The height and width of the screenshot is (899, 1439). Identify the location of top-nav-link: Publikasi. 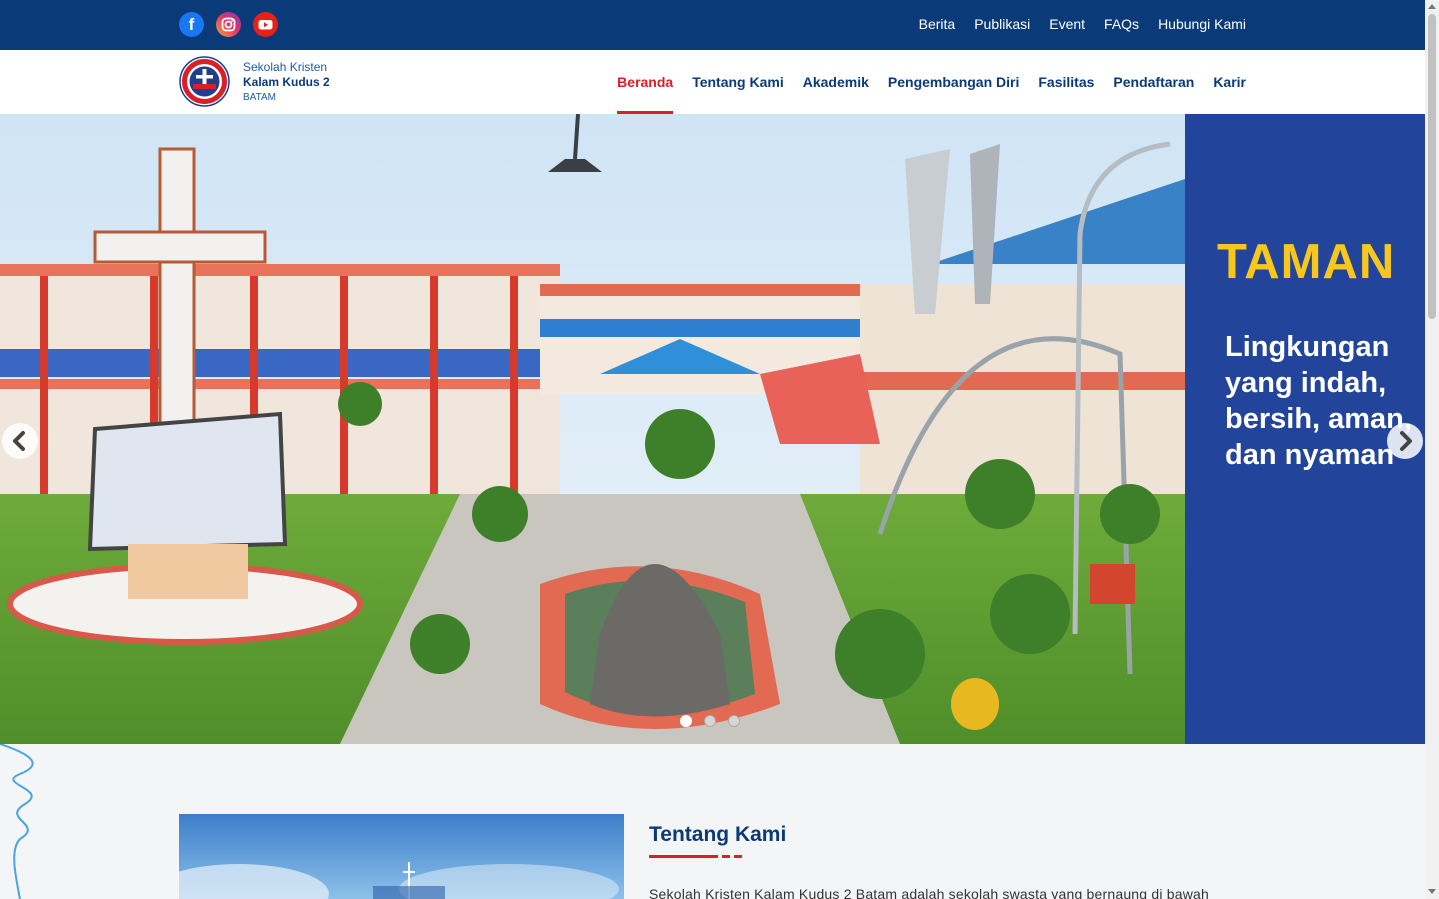
(1002, 24).